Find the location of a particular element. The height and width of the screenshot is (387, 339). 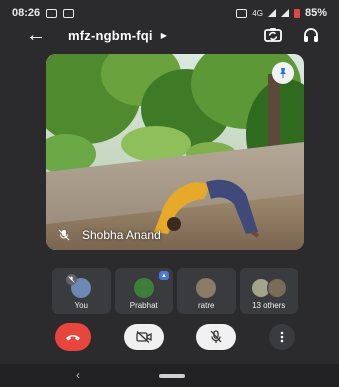

back-arrow-icon: ← is located at coordinates (36, 35).